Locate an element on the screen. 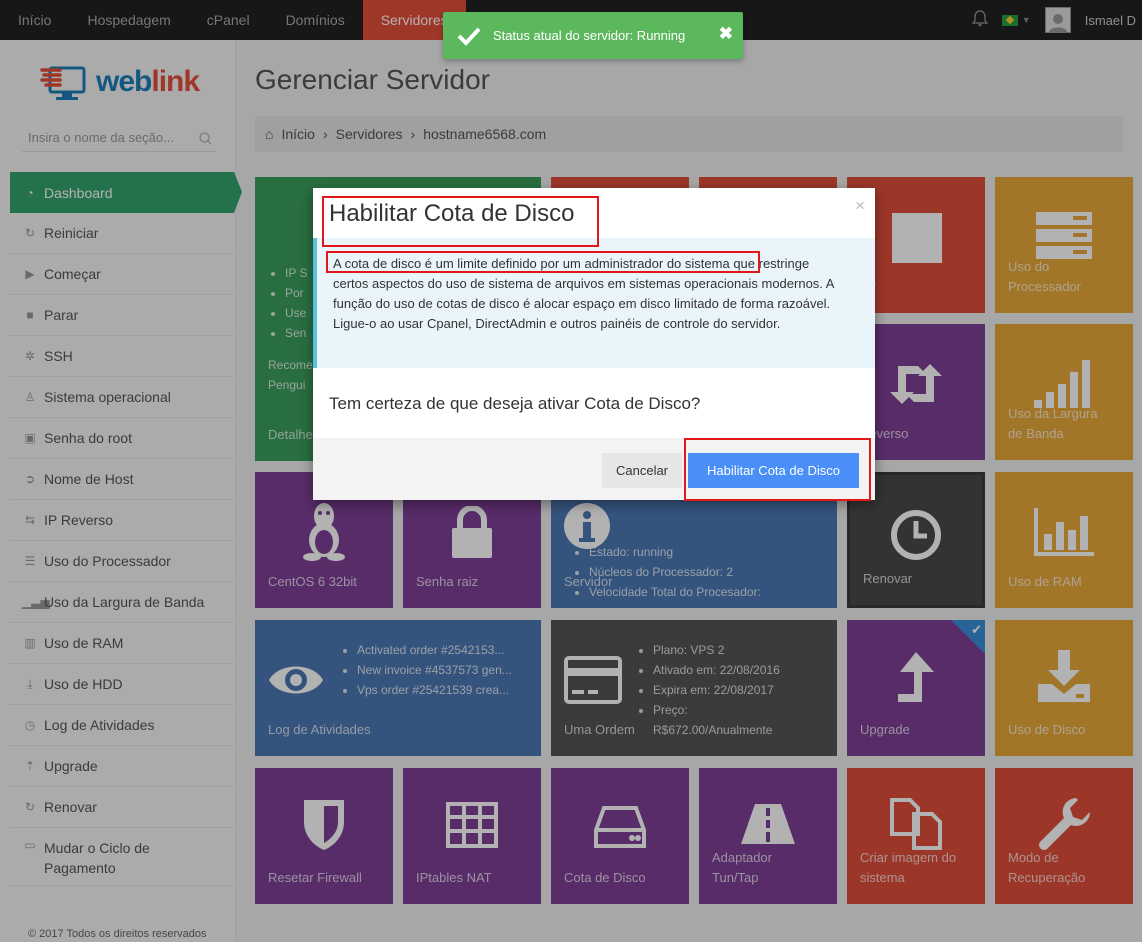 The width and height of the screenshot is (1142, 942). status-toast: Status atual do servidor: Running ✖ is located at coordinates (593, 35).